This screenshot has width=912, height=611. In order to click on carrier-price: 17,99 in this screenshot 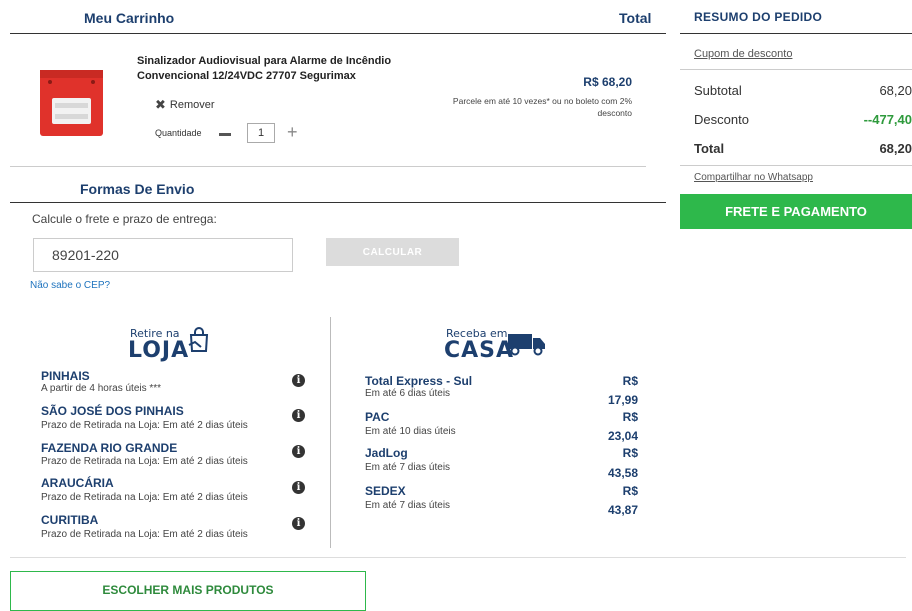, I will do `click(622, 400)`.